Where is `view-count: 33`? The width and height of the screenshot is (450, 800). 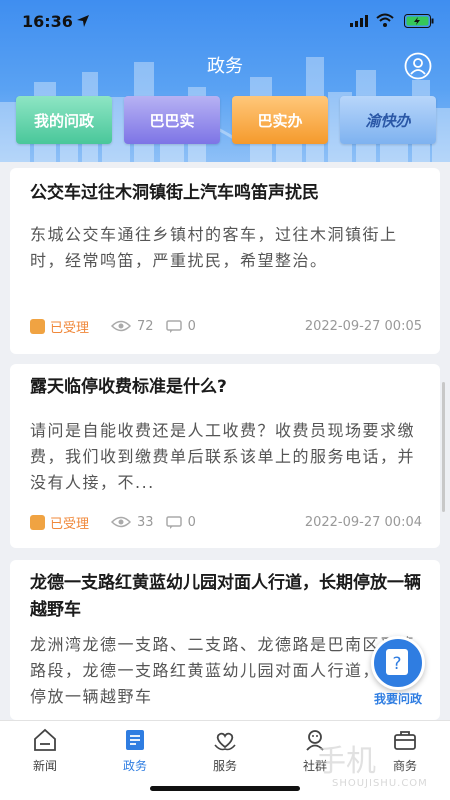
view-count: 33 is located at coordinates (132, 522).